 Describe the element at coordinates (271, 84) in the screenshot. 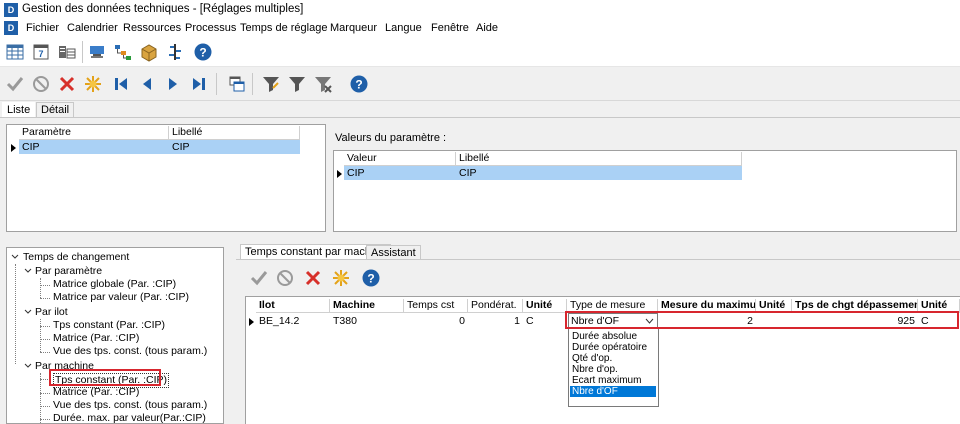

I see `filter-edit-icon` at that location.